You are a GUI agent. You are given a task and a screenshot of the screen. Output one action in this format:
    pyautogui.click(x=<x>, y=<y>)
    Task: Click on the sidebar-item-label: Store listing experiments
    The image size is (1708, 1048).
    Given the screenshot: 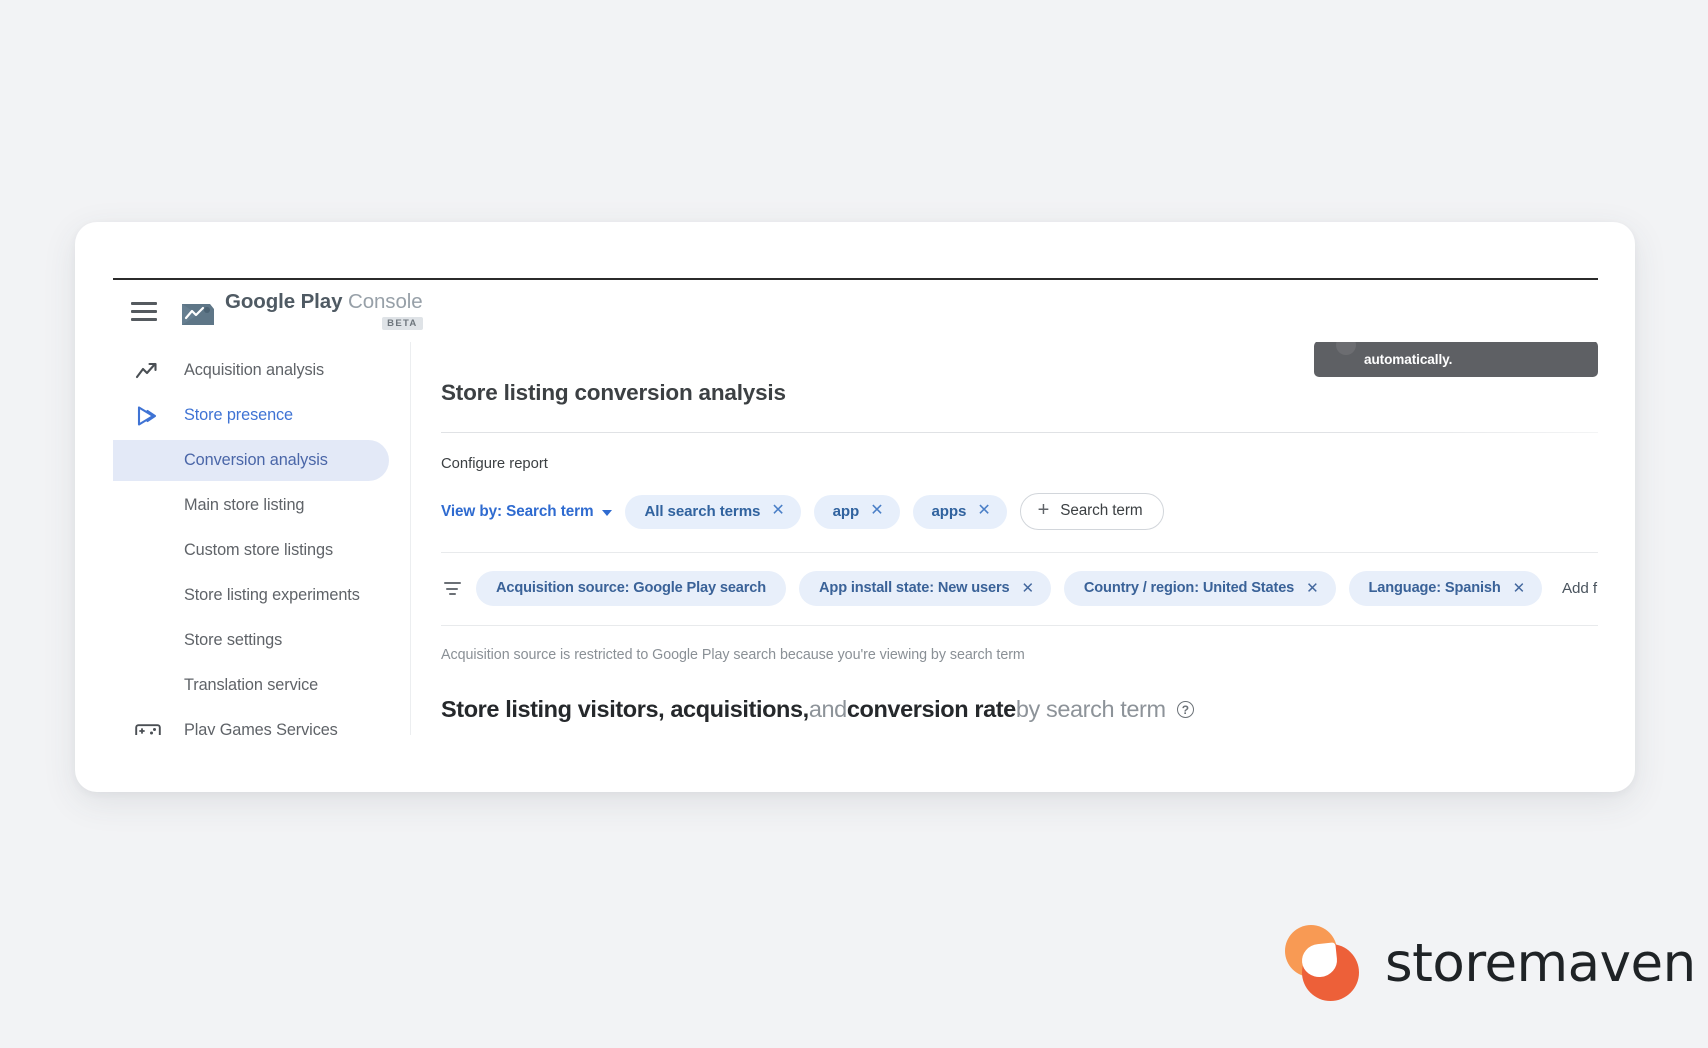 What is the action you would take?
    pyautogui.click(x=272, y=595)
    